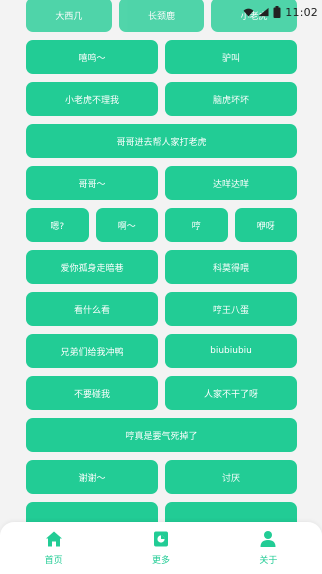 Image resolution: width=322 pixels, height=574 pixels. Describe the element at coordinates (92, 183) in the screenshot. I see `sound-button: 哥哥～` at that location.